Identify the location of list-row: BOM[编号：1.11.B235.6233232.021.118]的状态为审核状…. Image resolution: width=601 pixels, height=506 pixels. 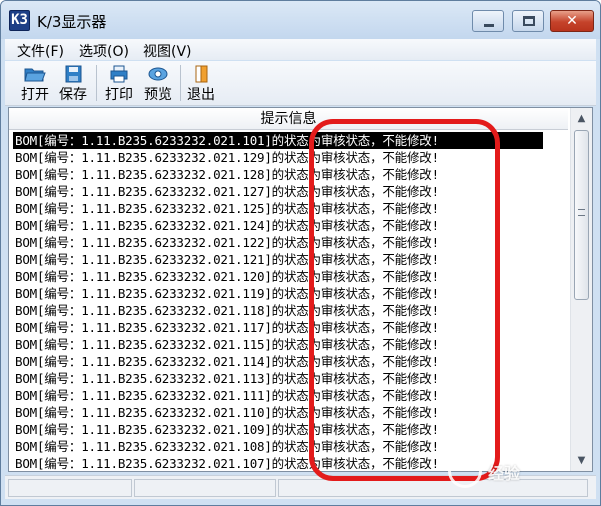
(290, 310).